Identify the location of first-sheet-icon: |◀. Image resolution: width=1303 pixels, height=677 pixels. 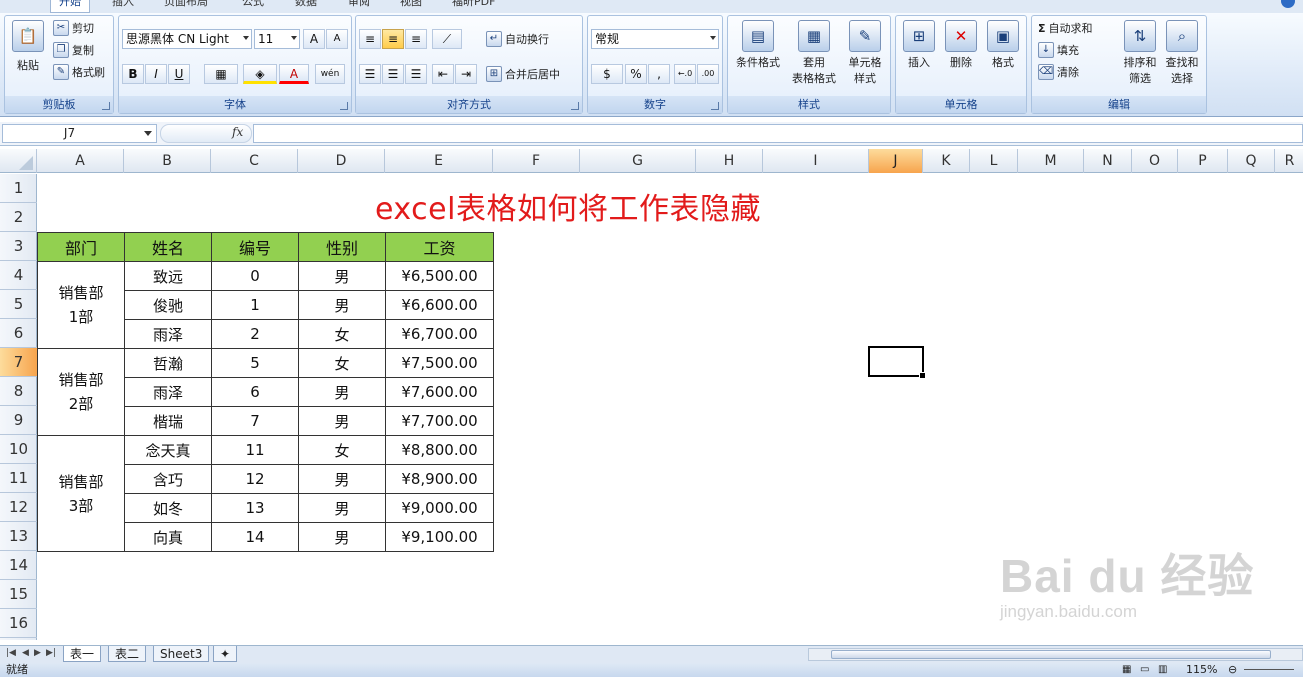
(11, 653).